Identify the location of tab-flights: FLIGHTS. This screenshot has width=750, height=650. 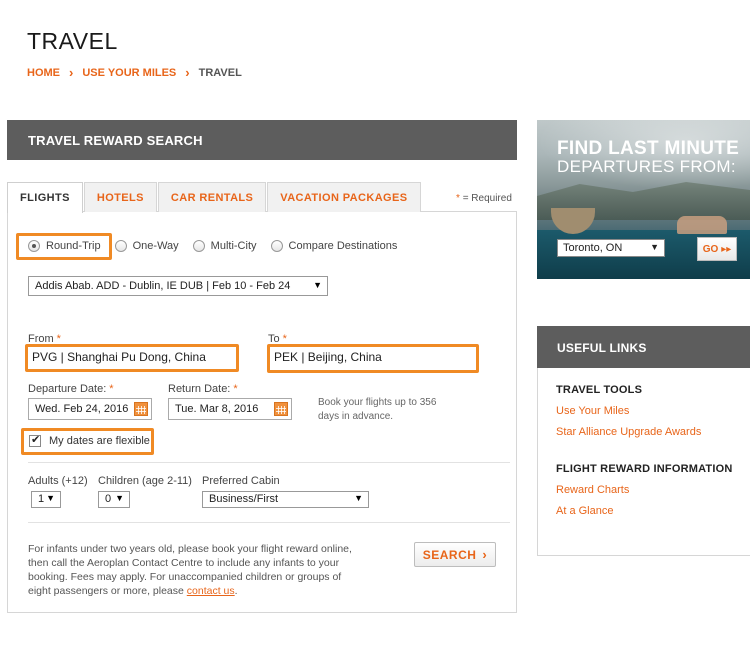
(45, 197).